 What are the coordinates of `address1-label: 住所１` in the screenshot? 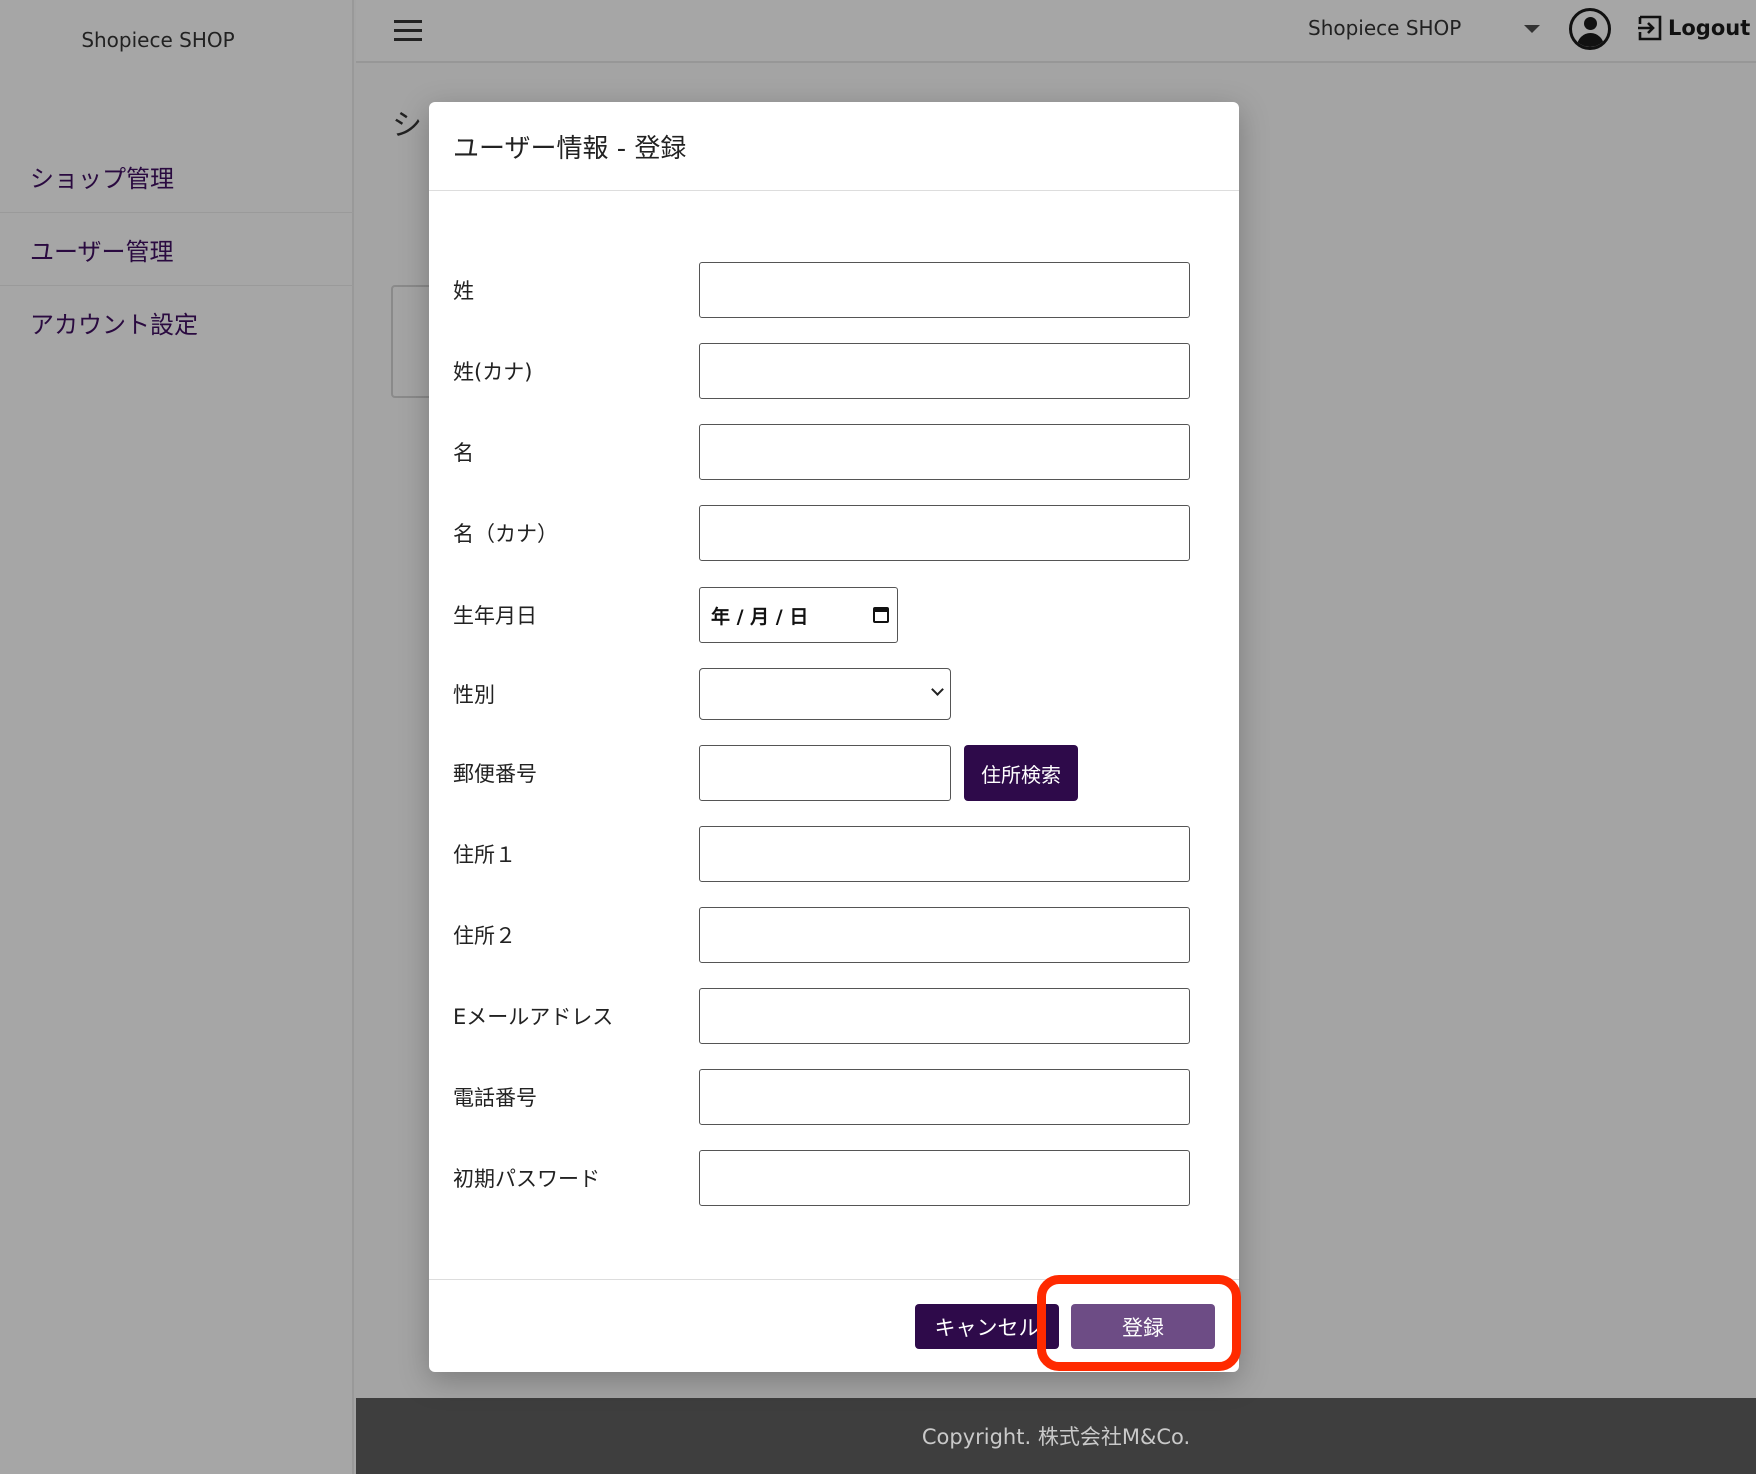 It's located at (484, 855).